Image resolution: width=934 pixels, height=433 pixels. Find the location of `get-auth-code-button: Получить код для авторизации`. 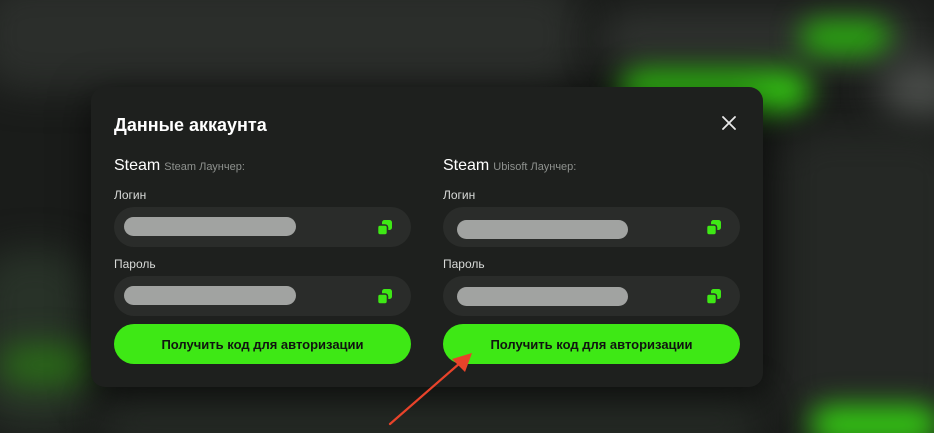

get-auth-code-button: Получить код для авторизации is located at coordinates (262, 344).